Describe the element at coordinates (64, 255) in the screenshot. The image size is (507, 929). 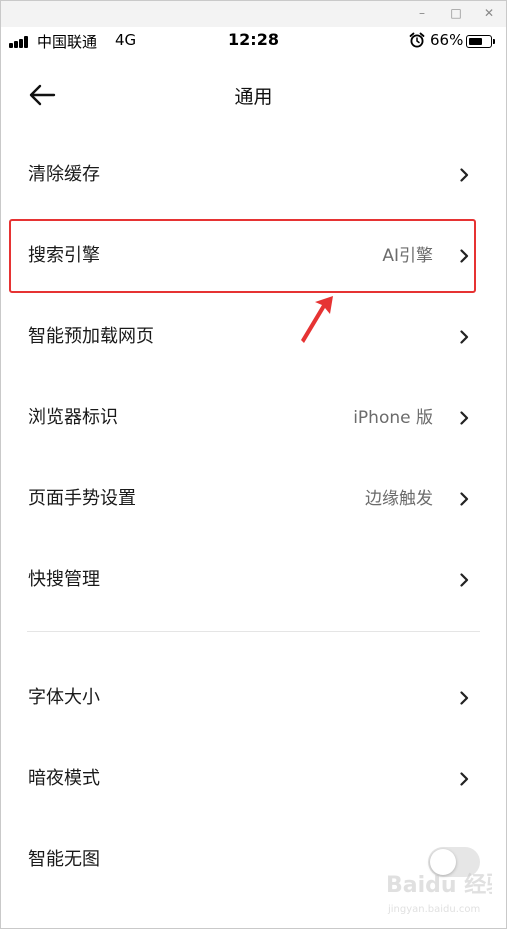
I see `setting-label: 搜索引擎` at that location.